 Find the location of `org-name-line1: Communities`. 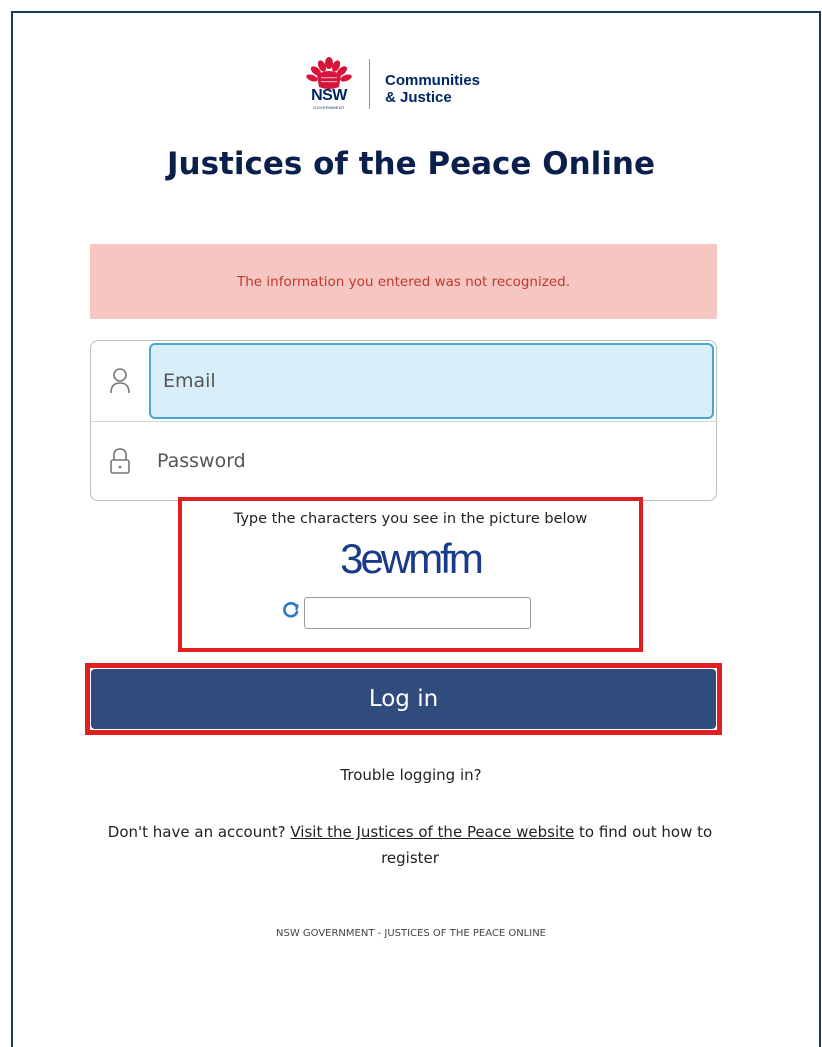

org-name-line1: Communities is located at coordinates (433, 80).